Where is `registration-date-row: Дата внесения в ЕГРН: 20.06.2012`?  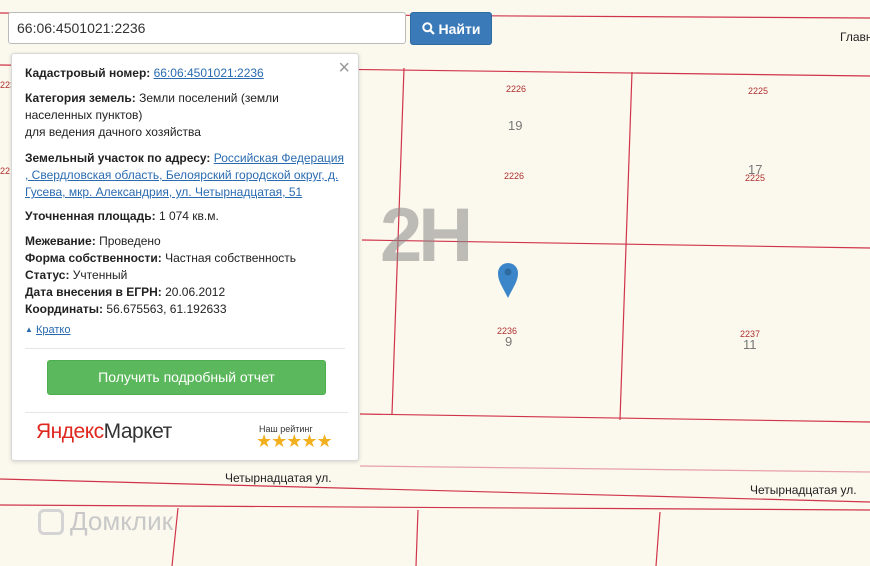 registration-date-row: Дата внесения в ЕГРН: 20.06.2012 is located at coordinates (186, 292).